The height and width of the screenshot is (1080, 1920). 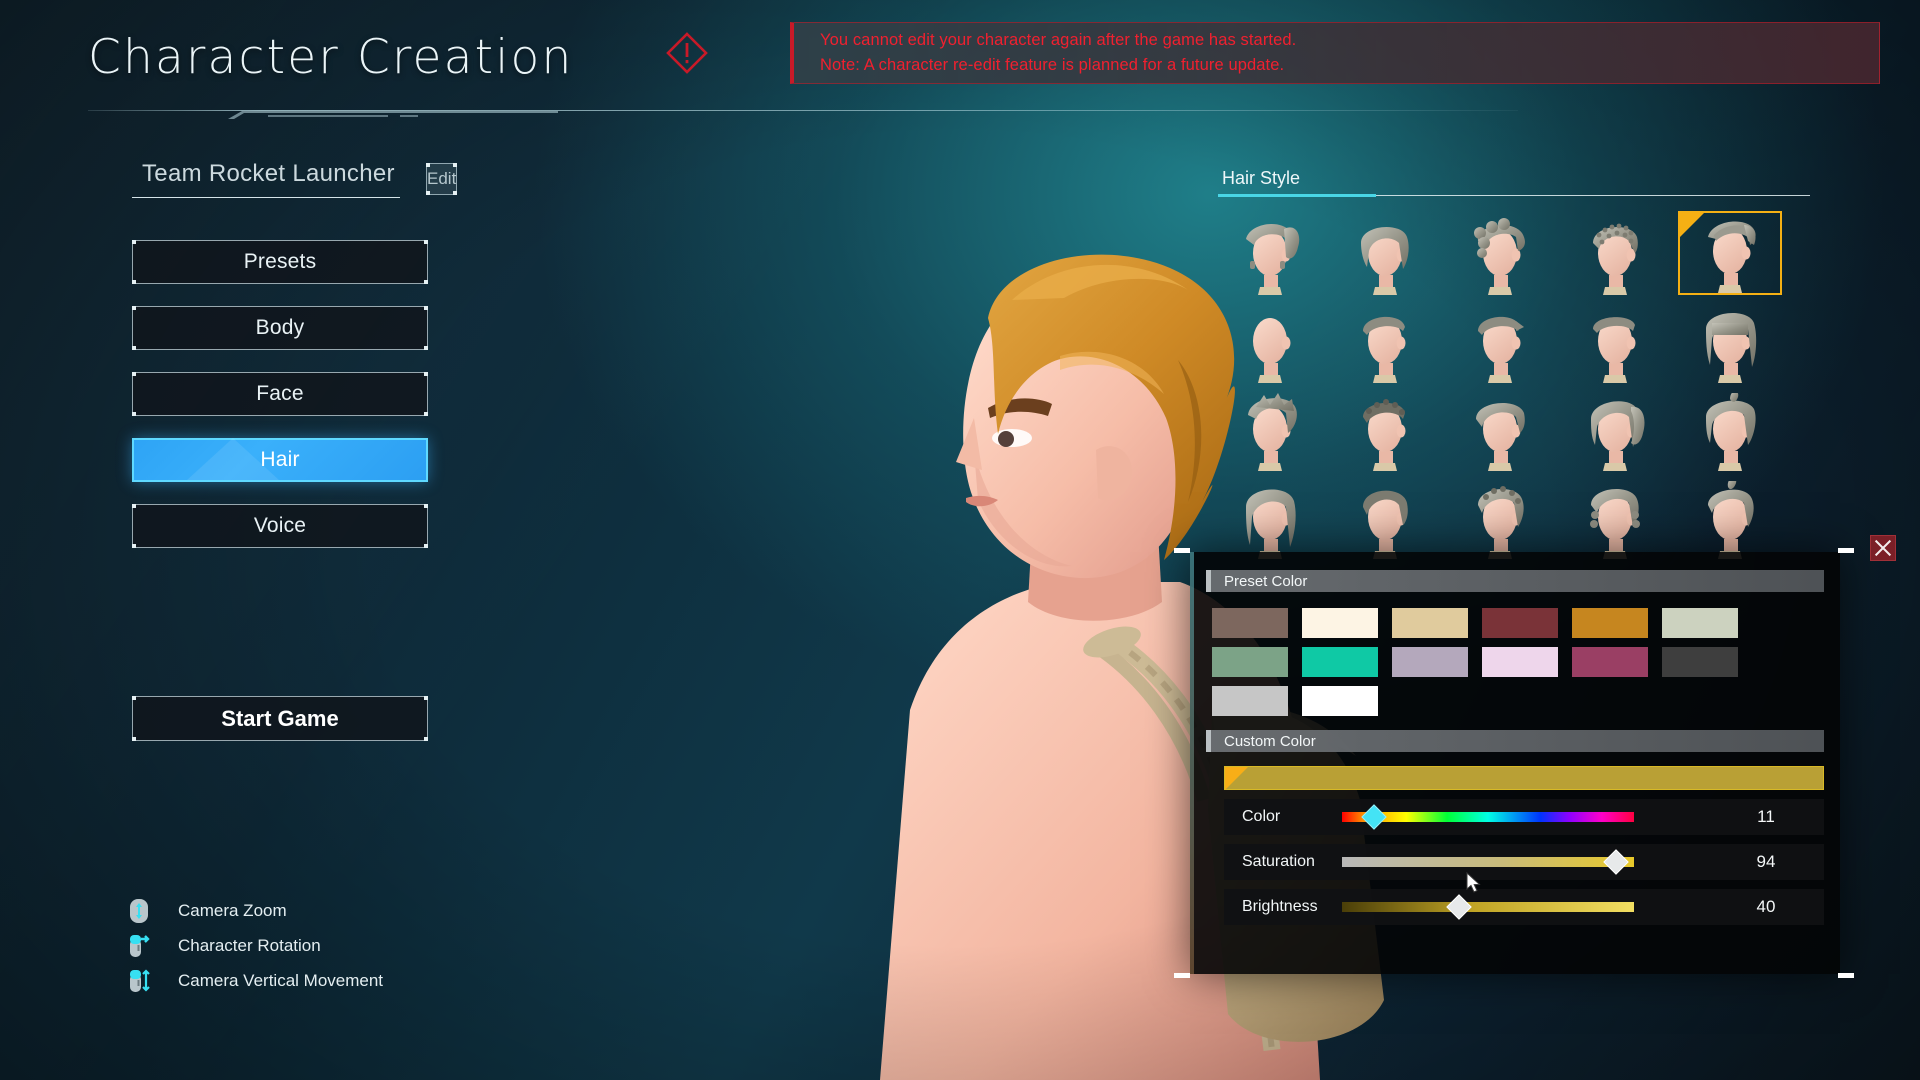 I want to click on hair-style-14-render, so click(x=1618, y=436).